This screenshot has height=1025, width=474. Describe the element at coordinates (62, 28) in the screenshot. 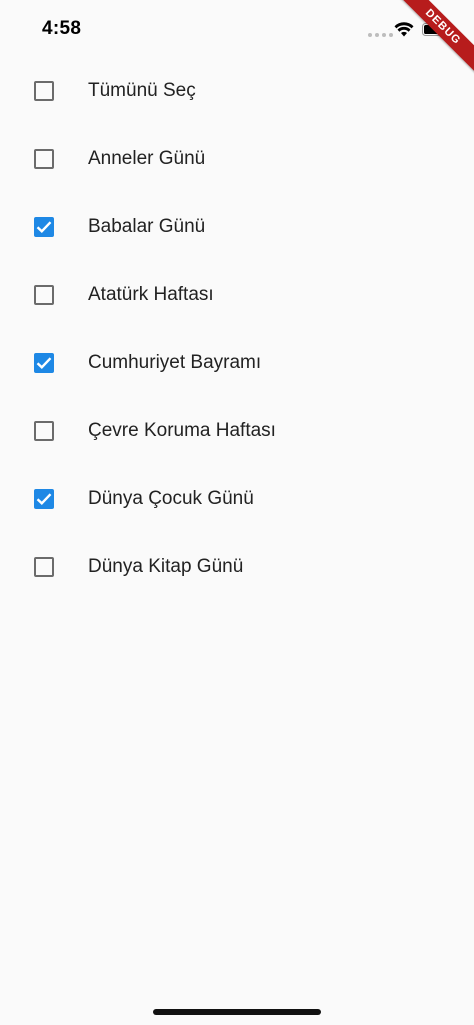

I see `status-time: 4:58` at that location.